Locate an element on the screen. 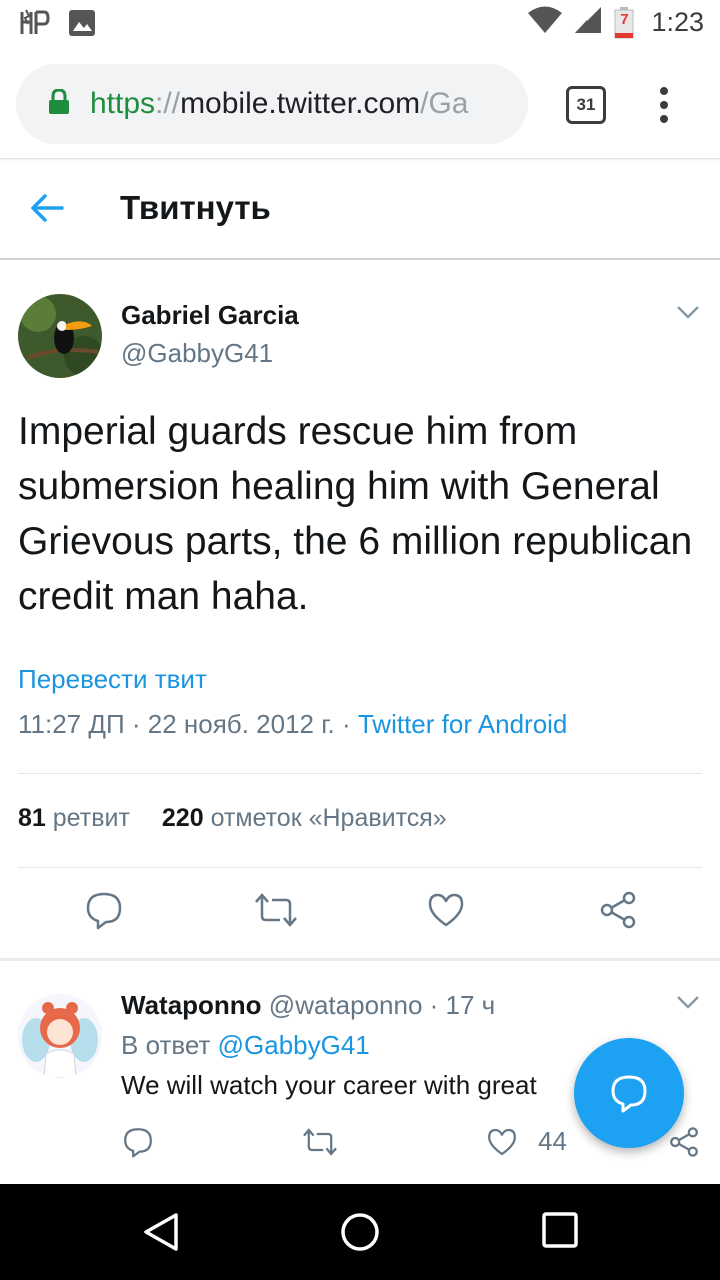  retweets-stat: 81 ретвит is located at coordinates (74, 818).